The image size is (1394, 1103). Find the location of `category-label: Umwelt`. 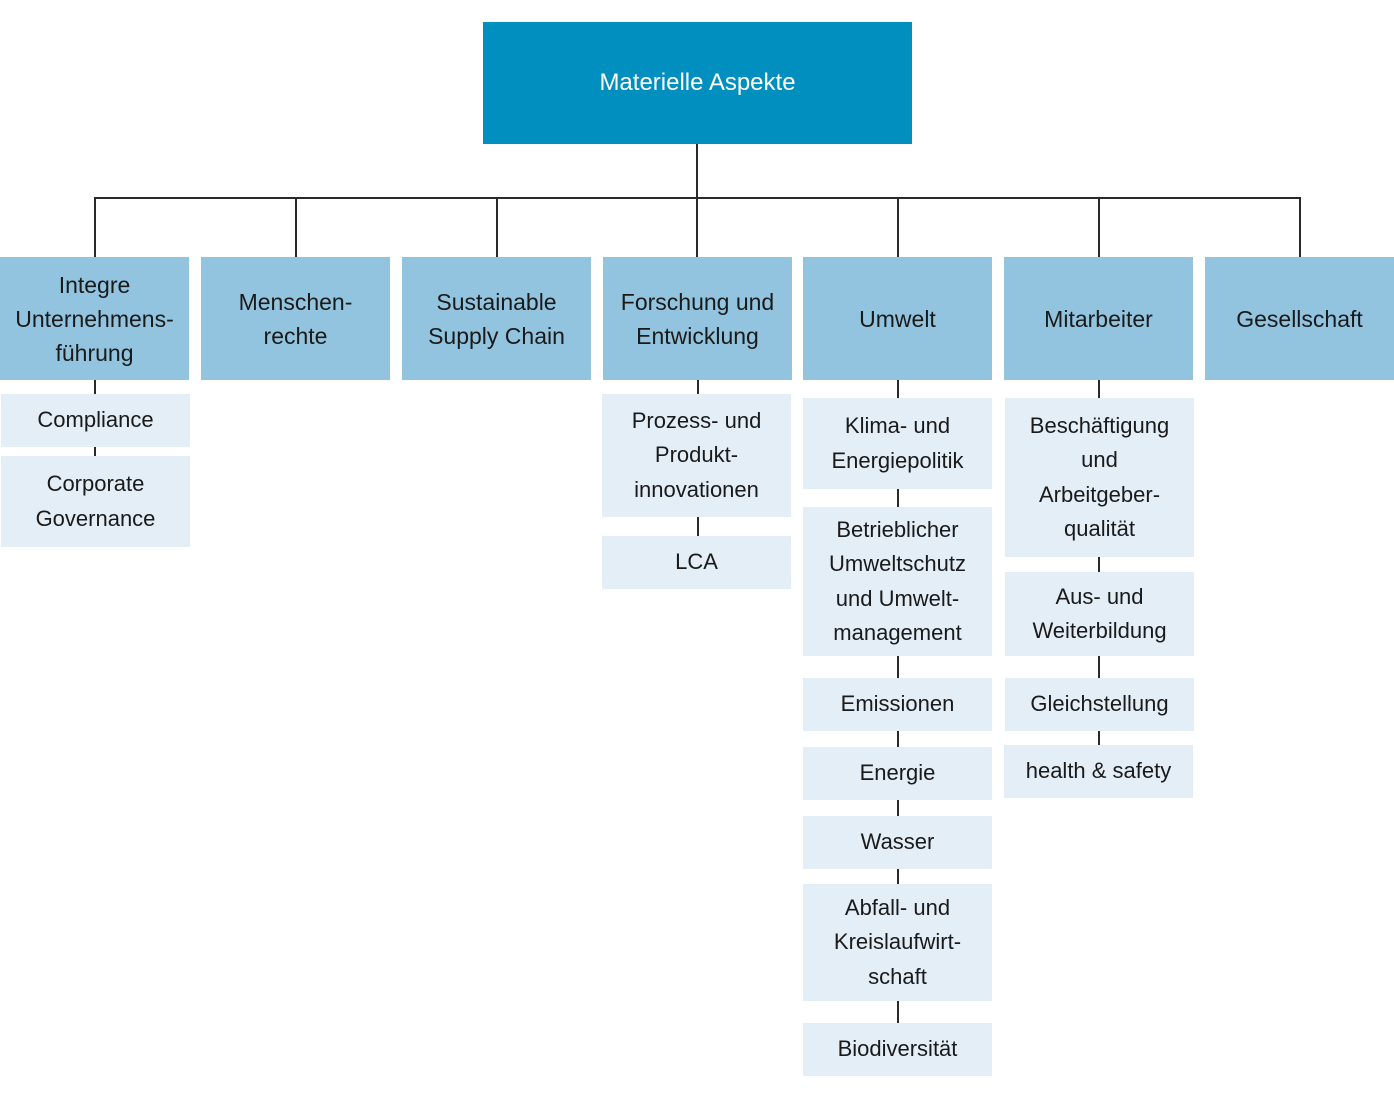

category-label: Umwelt is located at coordinates (897, 318).